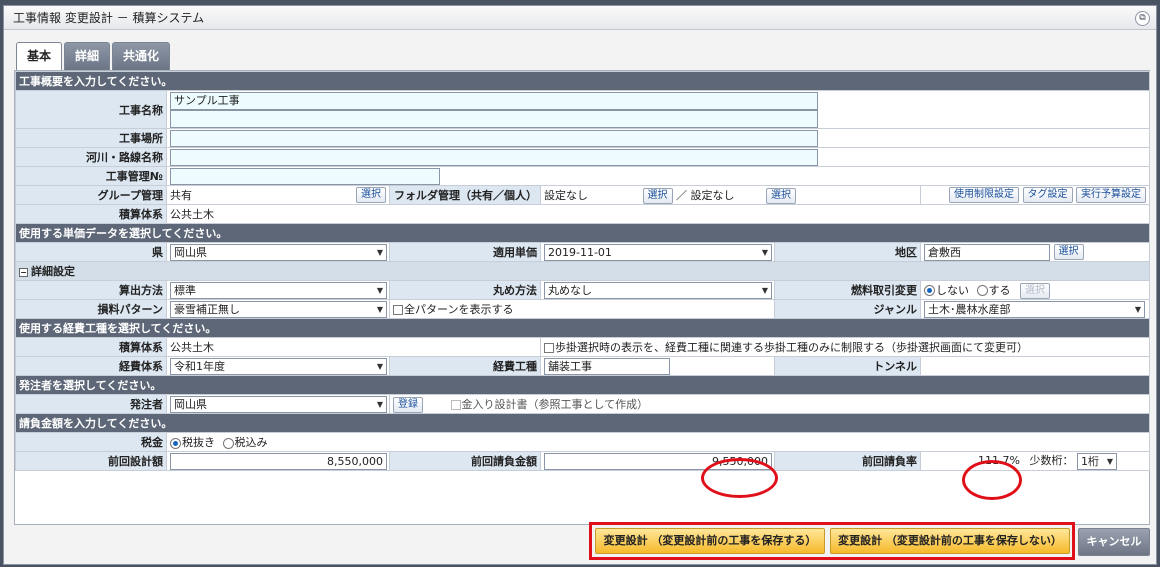  What do you see at coordinates (832, 541) in the screenshot?
I see `highlight-box-buttons` at bounding box center [832, 541].